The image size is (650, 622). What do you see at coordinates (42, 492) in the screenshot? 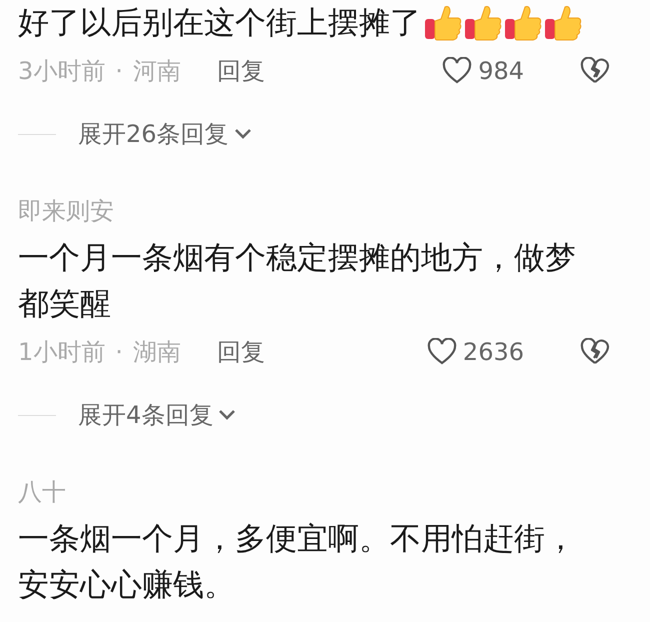
I see `comment-author: 八十` at bounding box center [42, 492].